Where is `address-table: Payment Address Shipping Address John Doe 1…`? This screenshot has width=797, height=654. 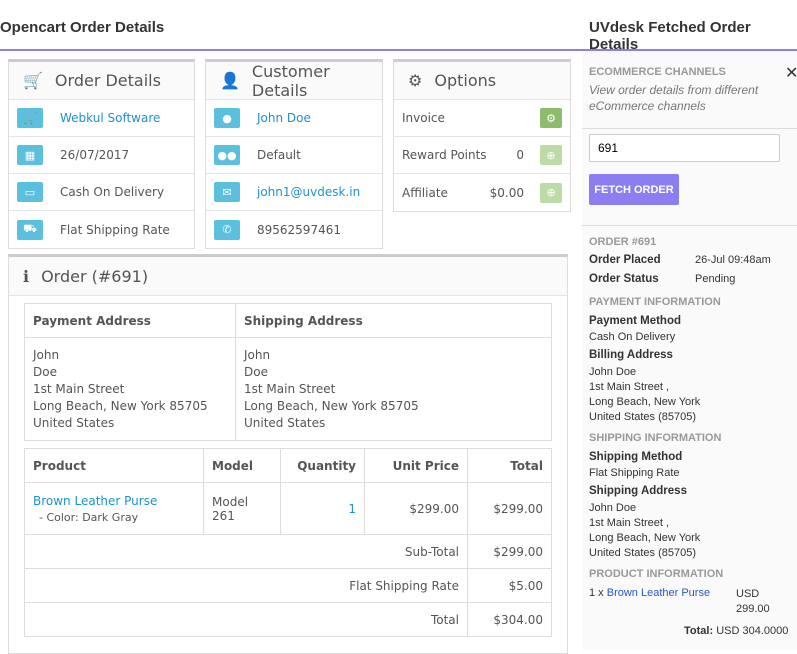 address-table: Payment Address Shipping Address John Doe 1… is located at coordinates (288, 372).